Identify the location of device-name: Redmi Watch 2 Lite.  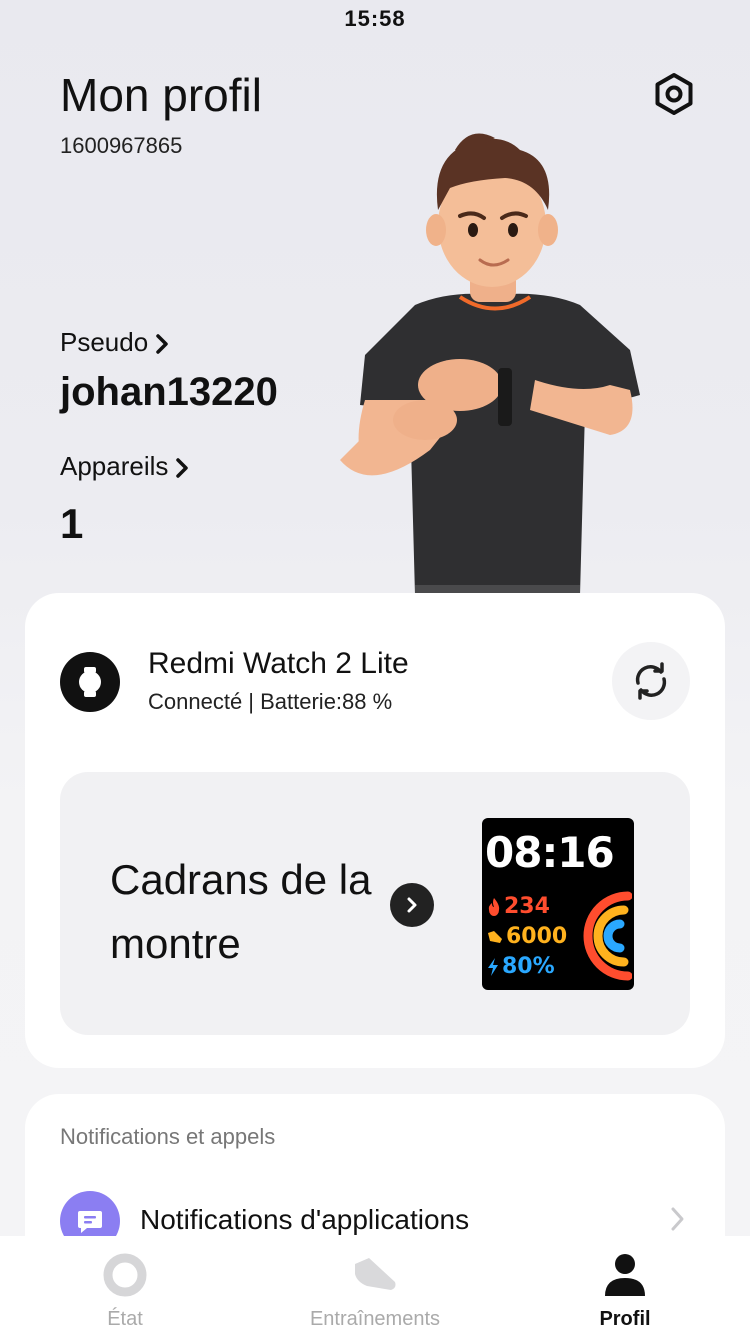
(278, 663).